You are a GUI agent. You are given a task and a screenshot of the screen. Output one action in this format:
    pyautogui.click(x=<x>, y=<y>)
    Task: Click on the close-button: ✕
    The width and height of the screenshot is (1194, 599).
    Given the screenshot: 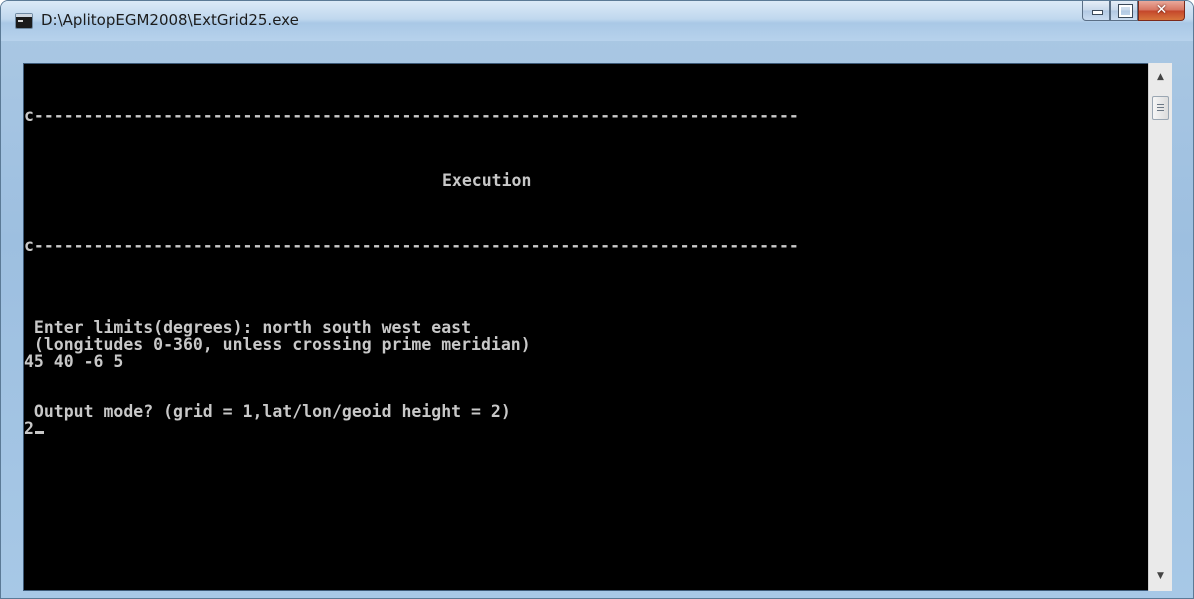 What is the action you would take?
    pyautogui.click(x=1161, y=11)
    